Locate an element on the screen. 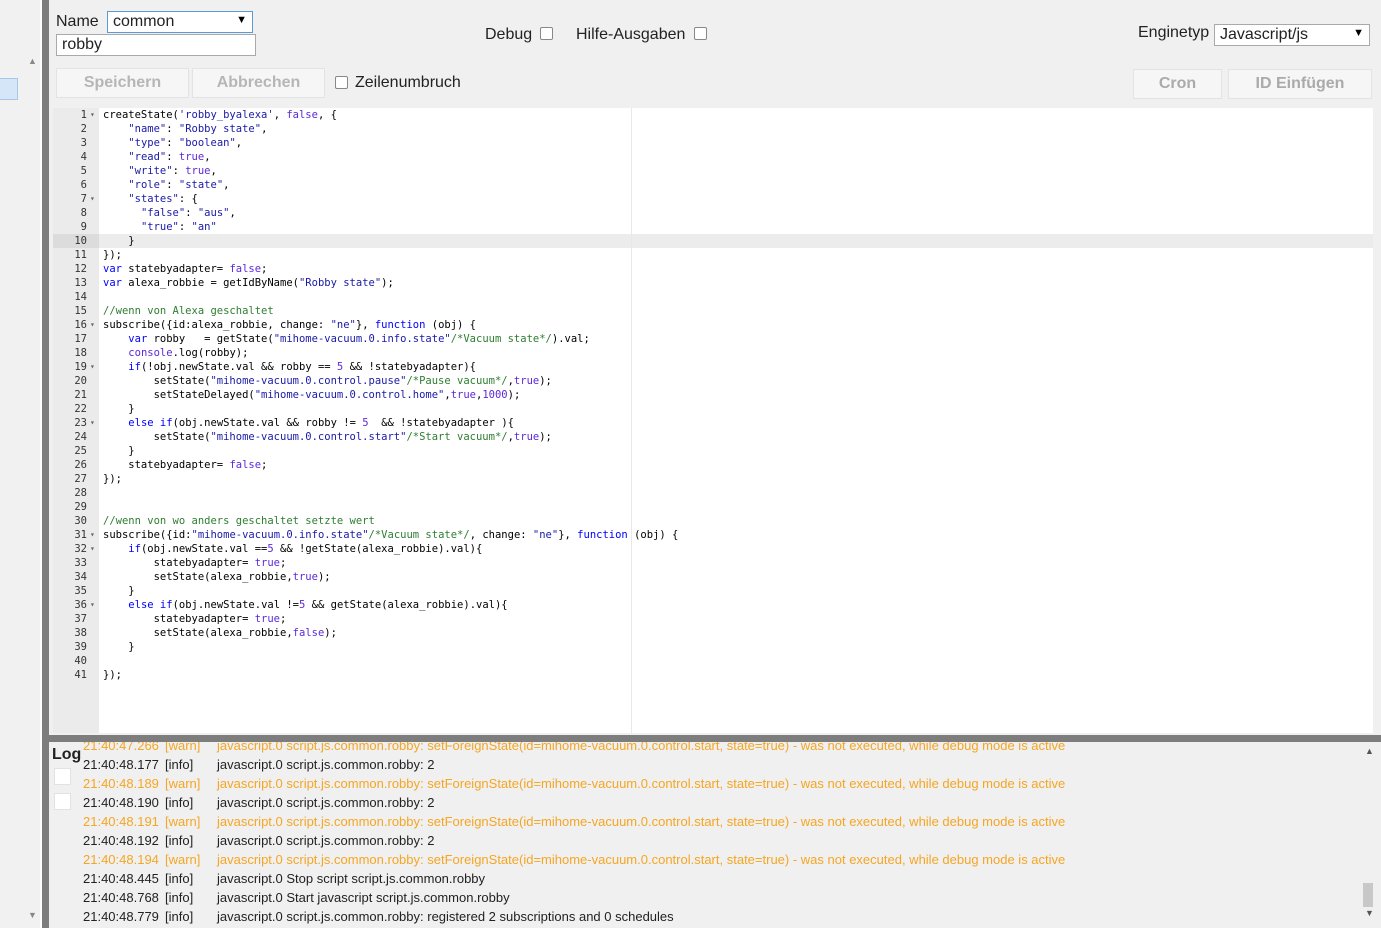  word-wrap-checkbox is located at coordinates (341, 82).